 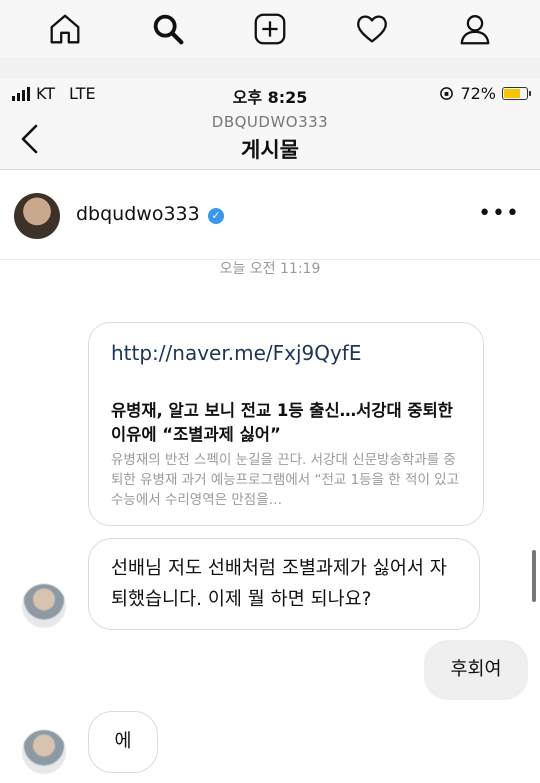 I want to click on home-icon, so click(x=65, y=29).